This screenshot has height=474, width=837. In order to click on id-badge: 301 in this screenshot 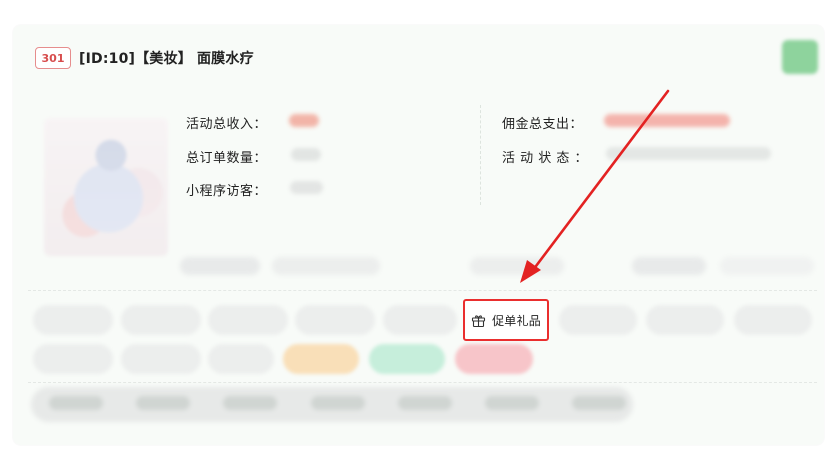, I will do `click(53, 58)`.